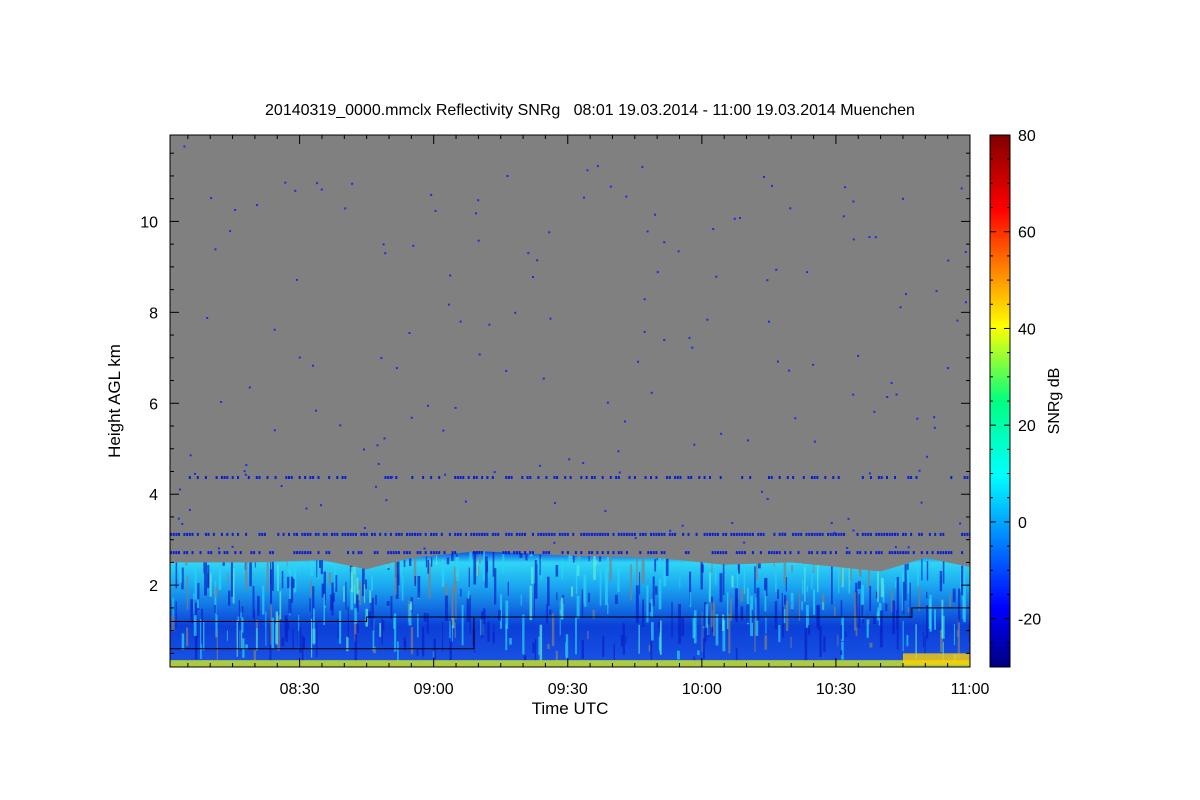  Describe the element at coordinates (149, 222) in the screenshot. I see `y-tick-label: 10` at that location.